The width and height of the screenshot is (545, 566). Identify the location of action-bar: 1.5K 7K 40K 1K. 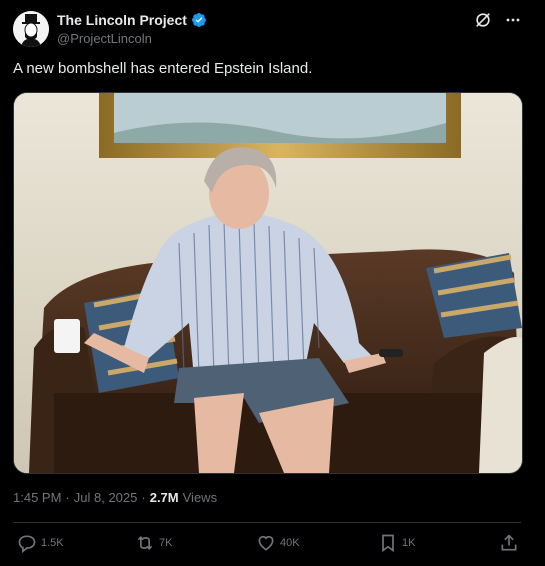
(268, 545).